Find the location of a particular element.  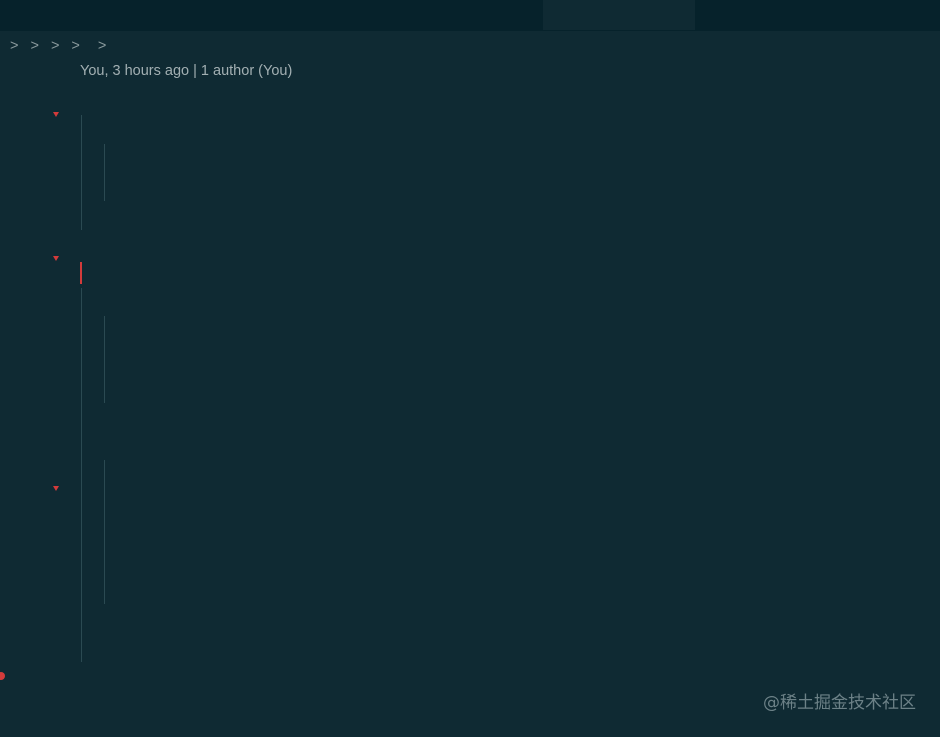

code-line is located at coordinates (470, 273).